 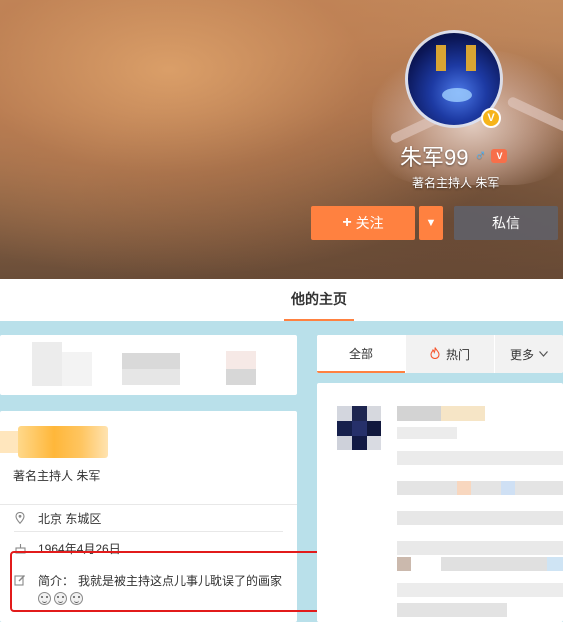 I want to click on verified-badge-icon: V, so click(x=491, y=118).